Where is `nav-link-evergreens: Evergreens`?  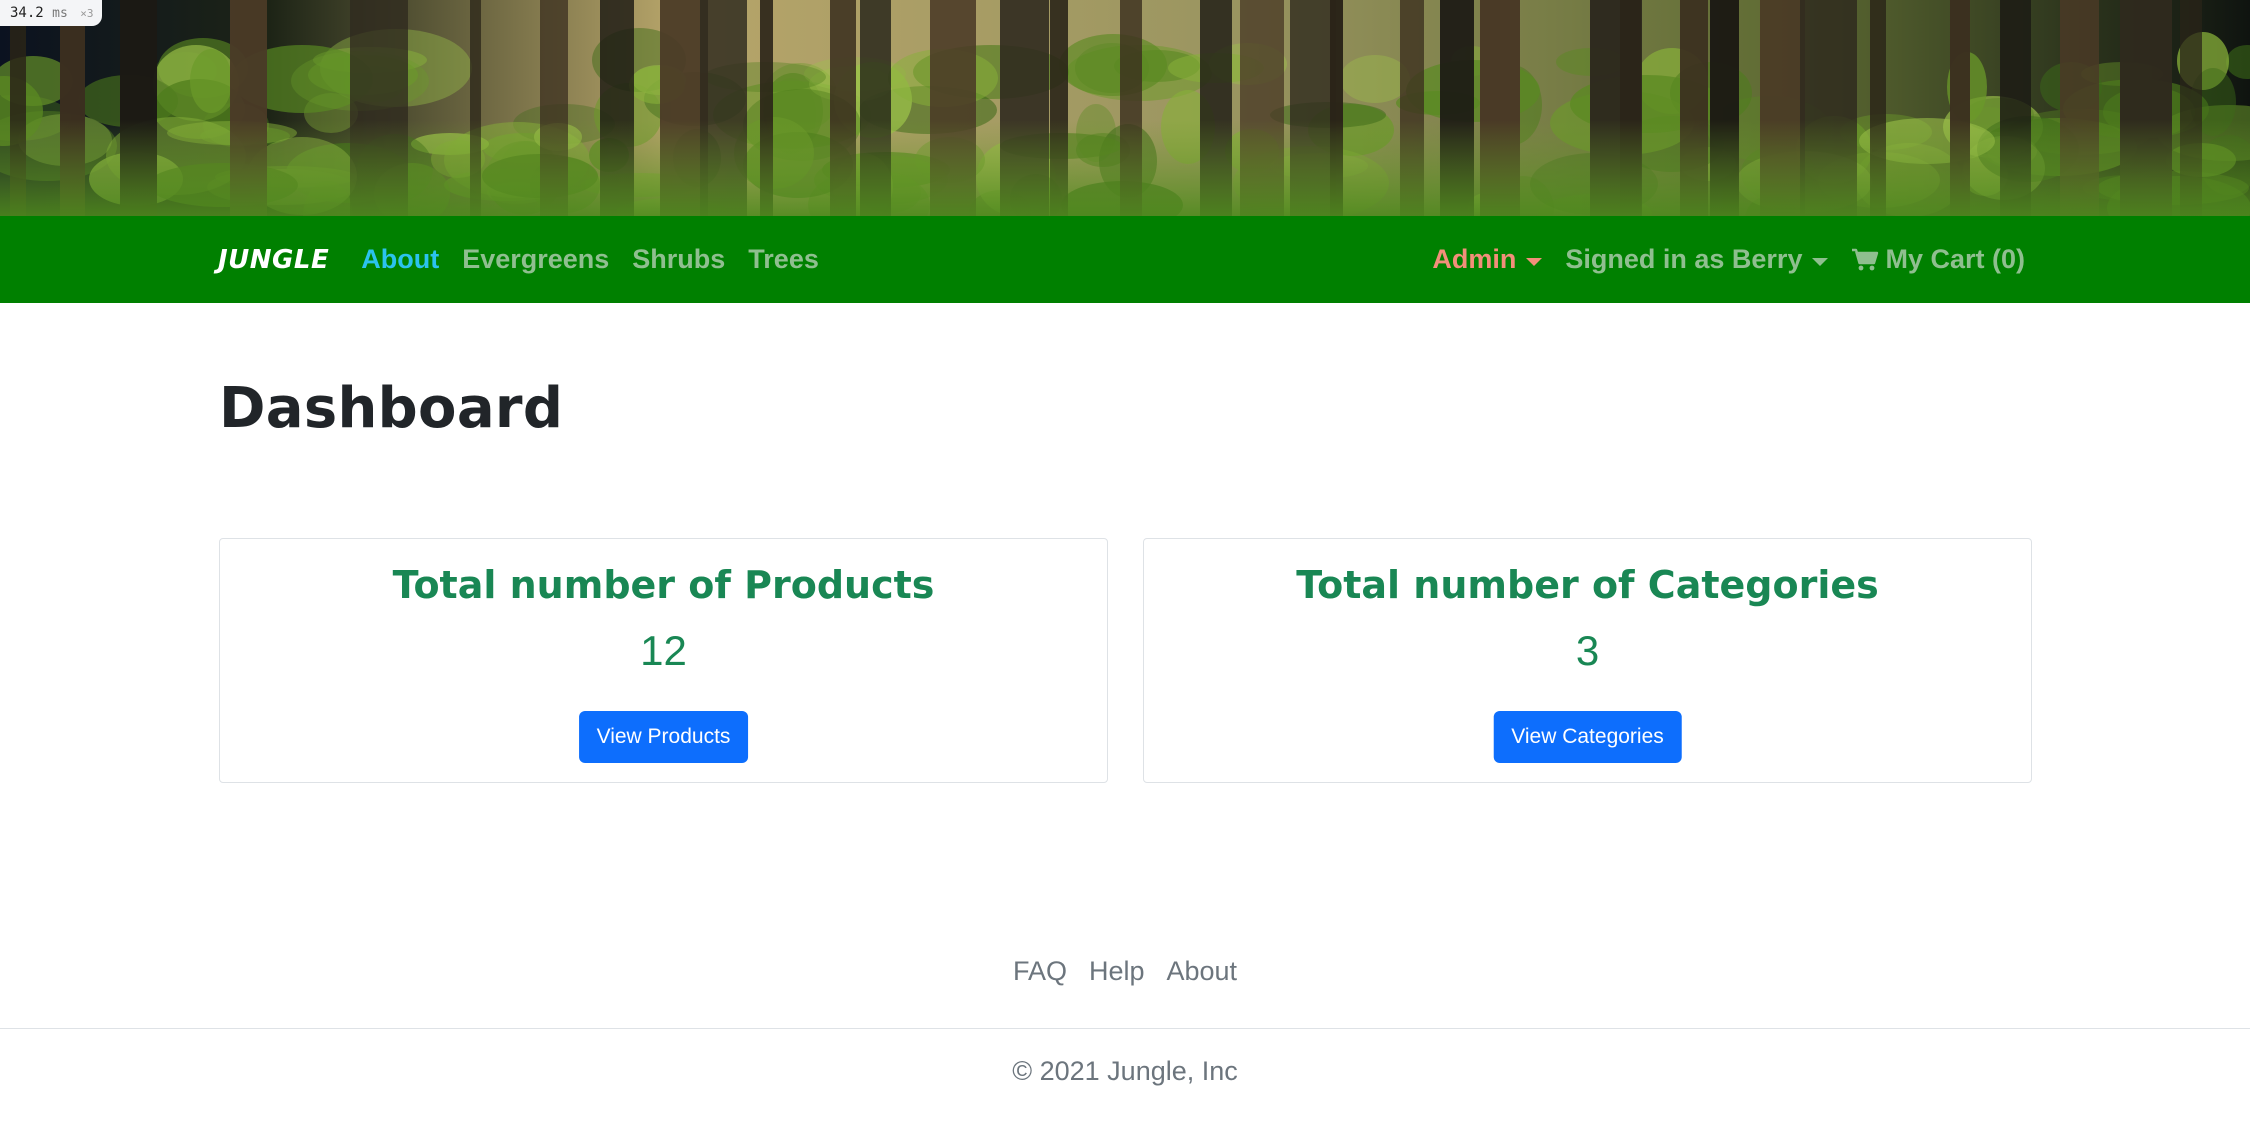
nav-link-evergreens: Evergreens is located at coordinates (535, 259).